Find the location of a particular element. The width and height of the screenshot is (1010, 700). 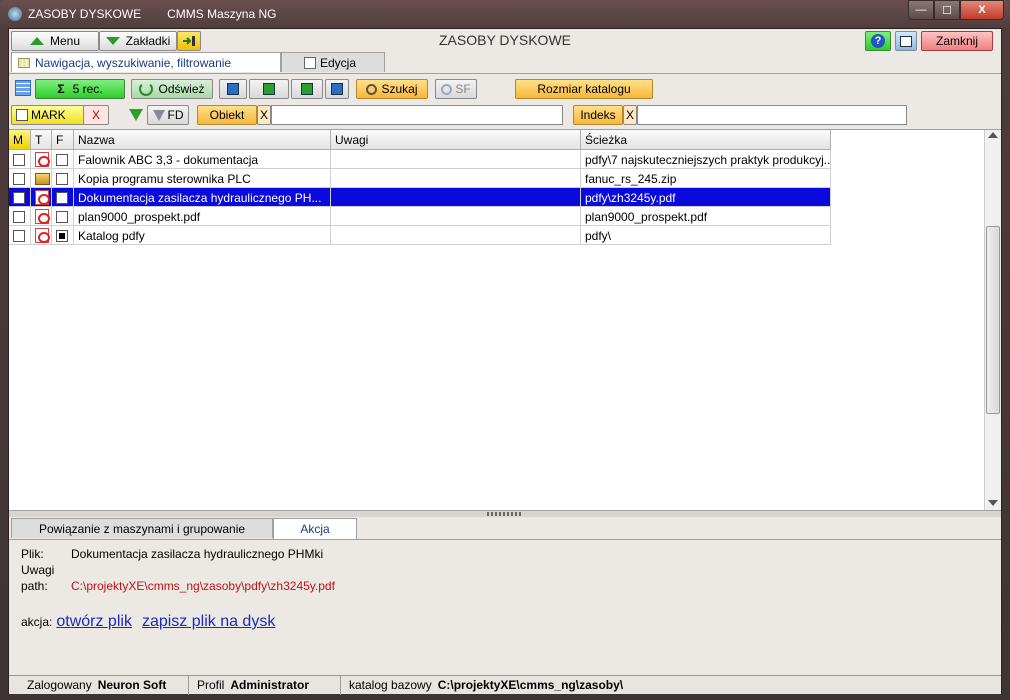

tab-navigation: Nawigacja, wyszukiwanie, filtrowanie is located at coordinates (146, 62).